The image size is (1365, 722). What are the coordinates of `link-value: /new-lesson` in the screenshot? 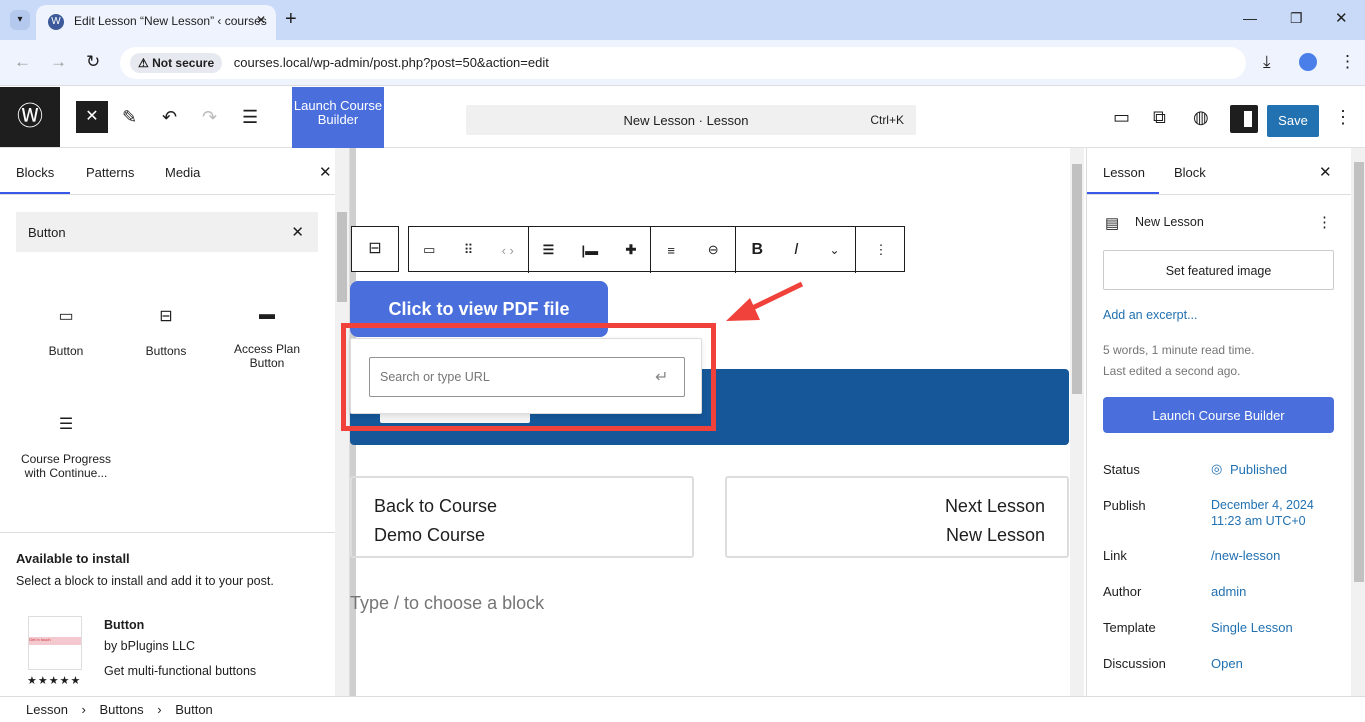 It's located at (1245, 555).